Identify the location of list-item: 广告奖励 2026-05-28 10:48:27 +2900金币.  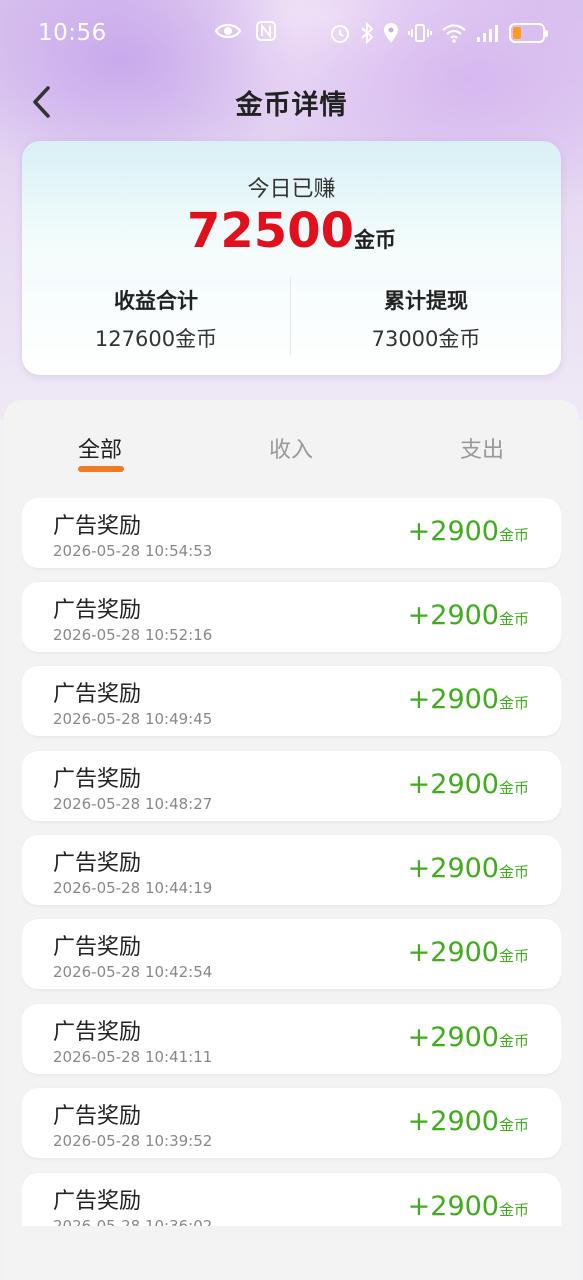
(291, 786).